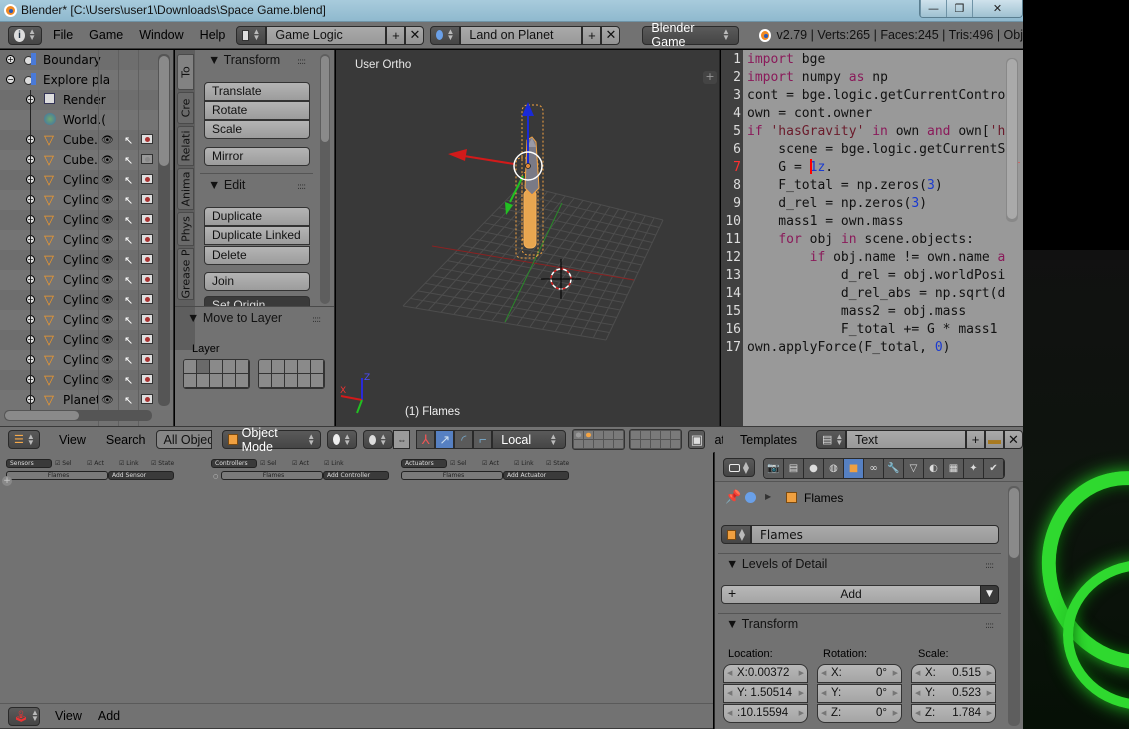  What do you see at coordinates (251, 35) in the screenshot?
I see `screen-layout-browse: ▲ ▼` at bounding box center [251, 35].